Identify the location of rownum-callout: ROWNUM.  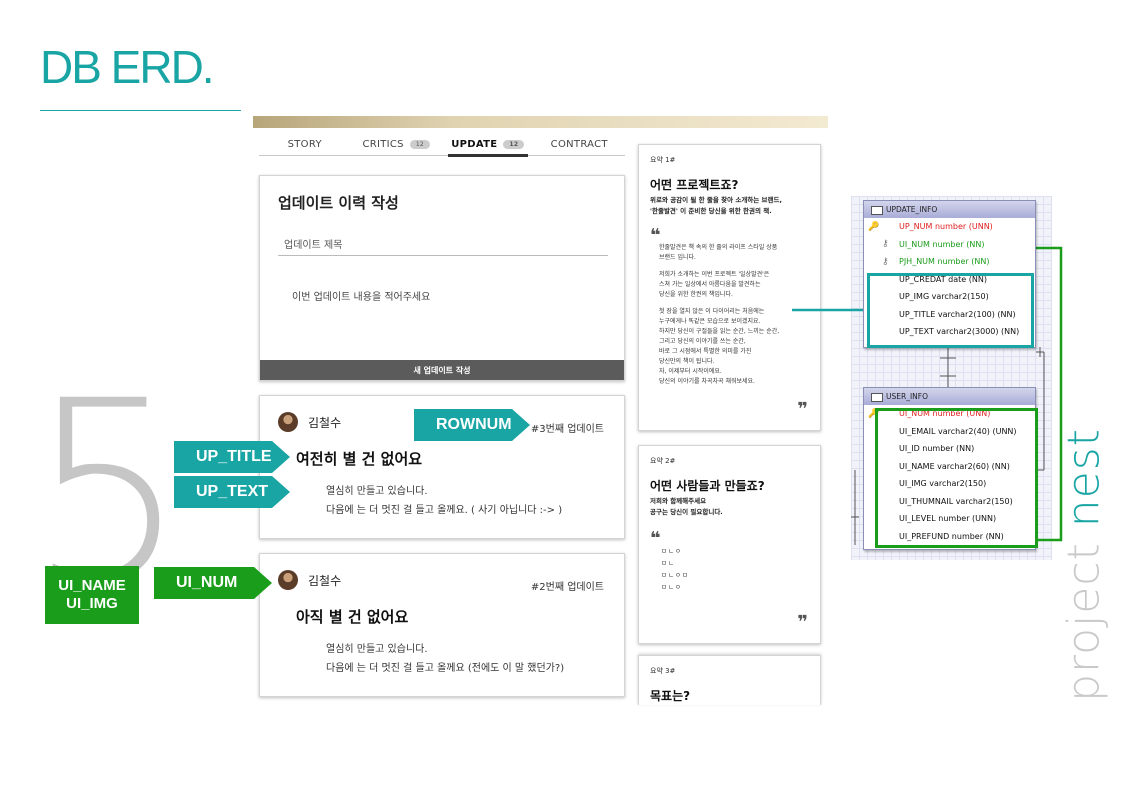
(472, 425).